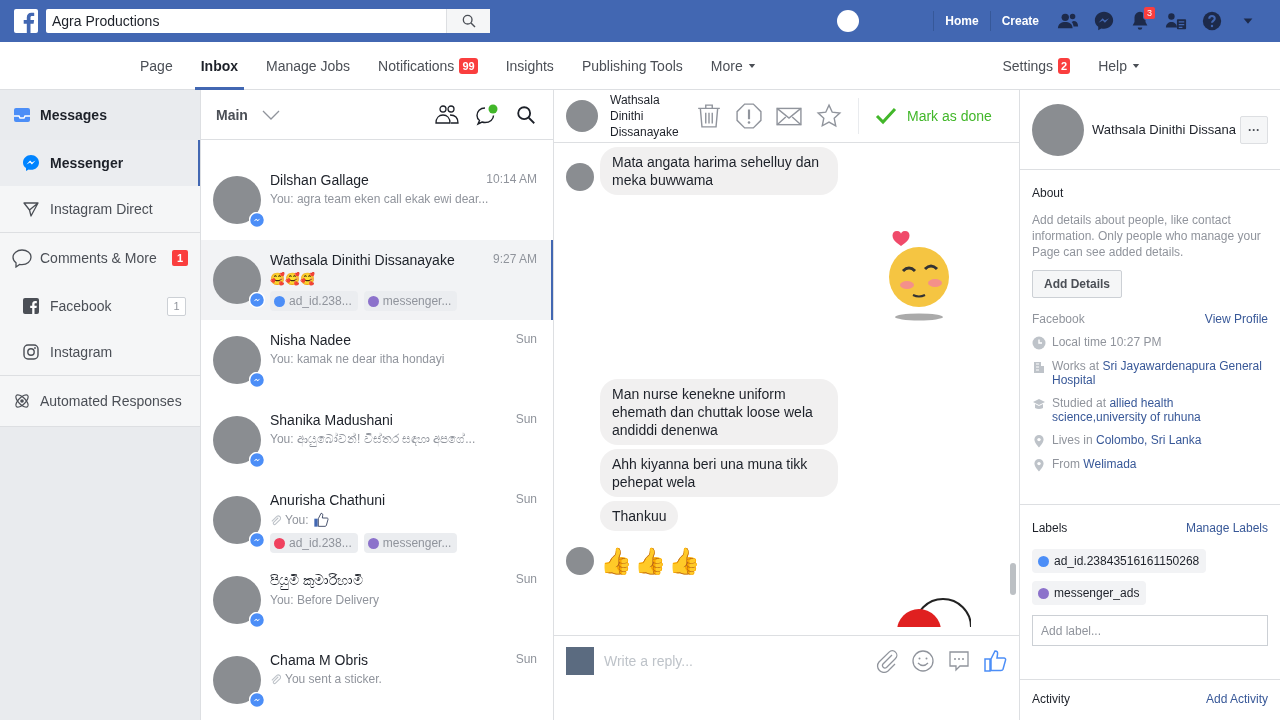 The height and width of the screenshot is (720, 1280). I want to click on filter-dropdown: Main, so click(248, 114).